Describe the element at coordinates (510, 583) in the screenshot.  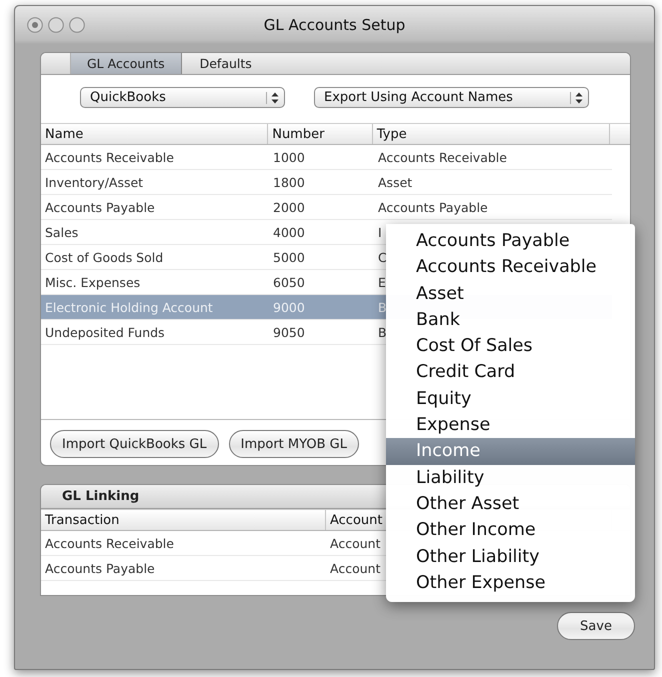
I see `menu-item: Other Expense` at that location.